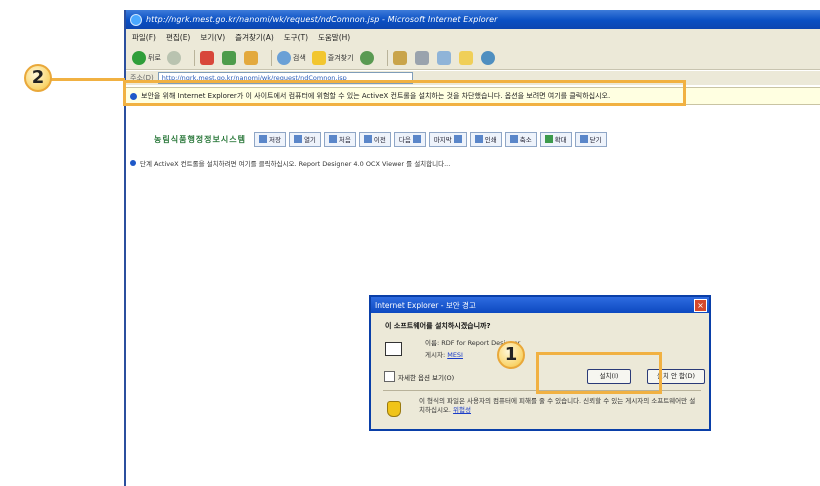 This screenshot has height=486, width=820. I want to click on home-button, so click(251, 58).